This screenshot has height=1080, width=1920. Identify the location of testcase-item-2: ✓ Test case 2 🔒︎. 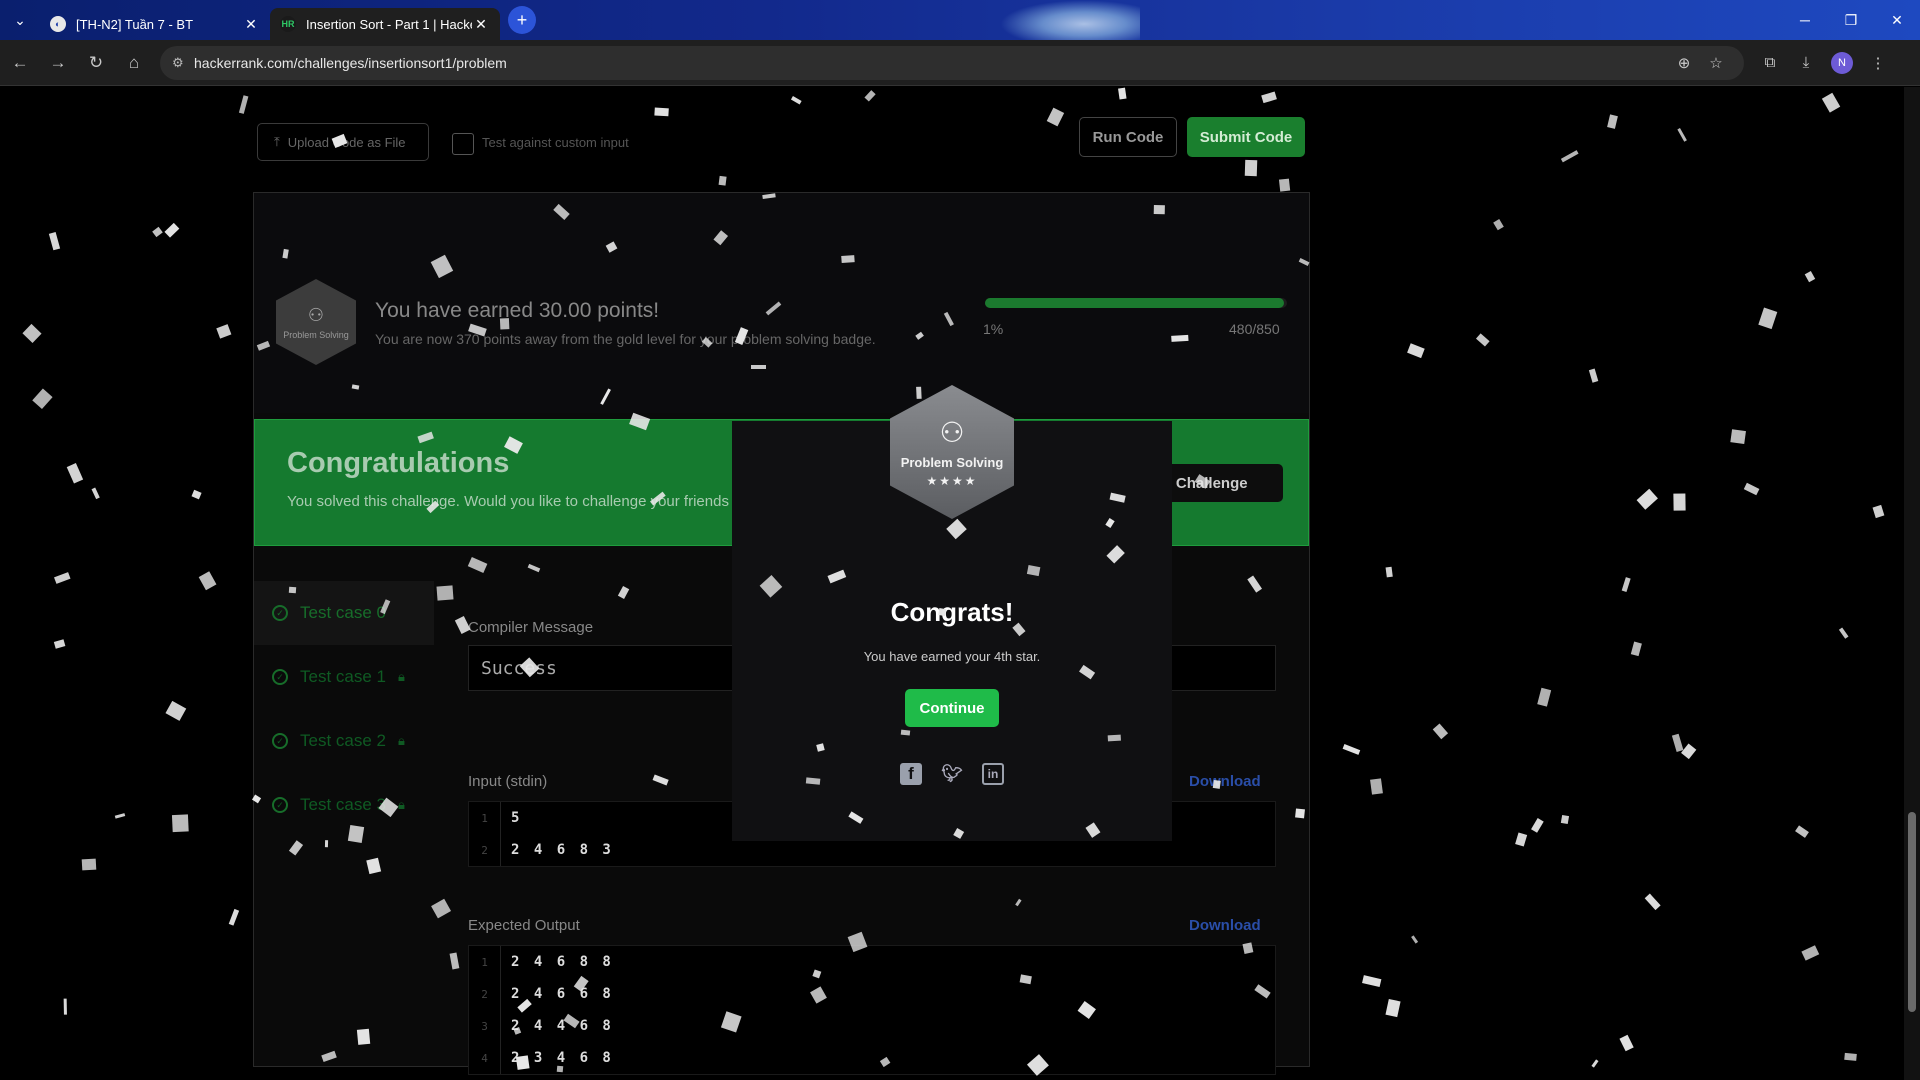
(344, 741).